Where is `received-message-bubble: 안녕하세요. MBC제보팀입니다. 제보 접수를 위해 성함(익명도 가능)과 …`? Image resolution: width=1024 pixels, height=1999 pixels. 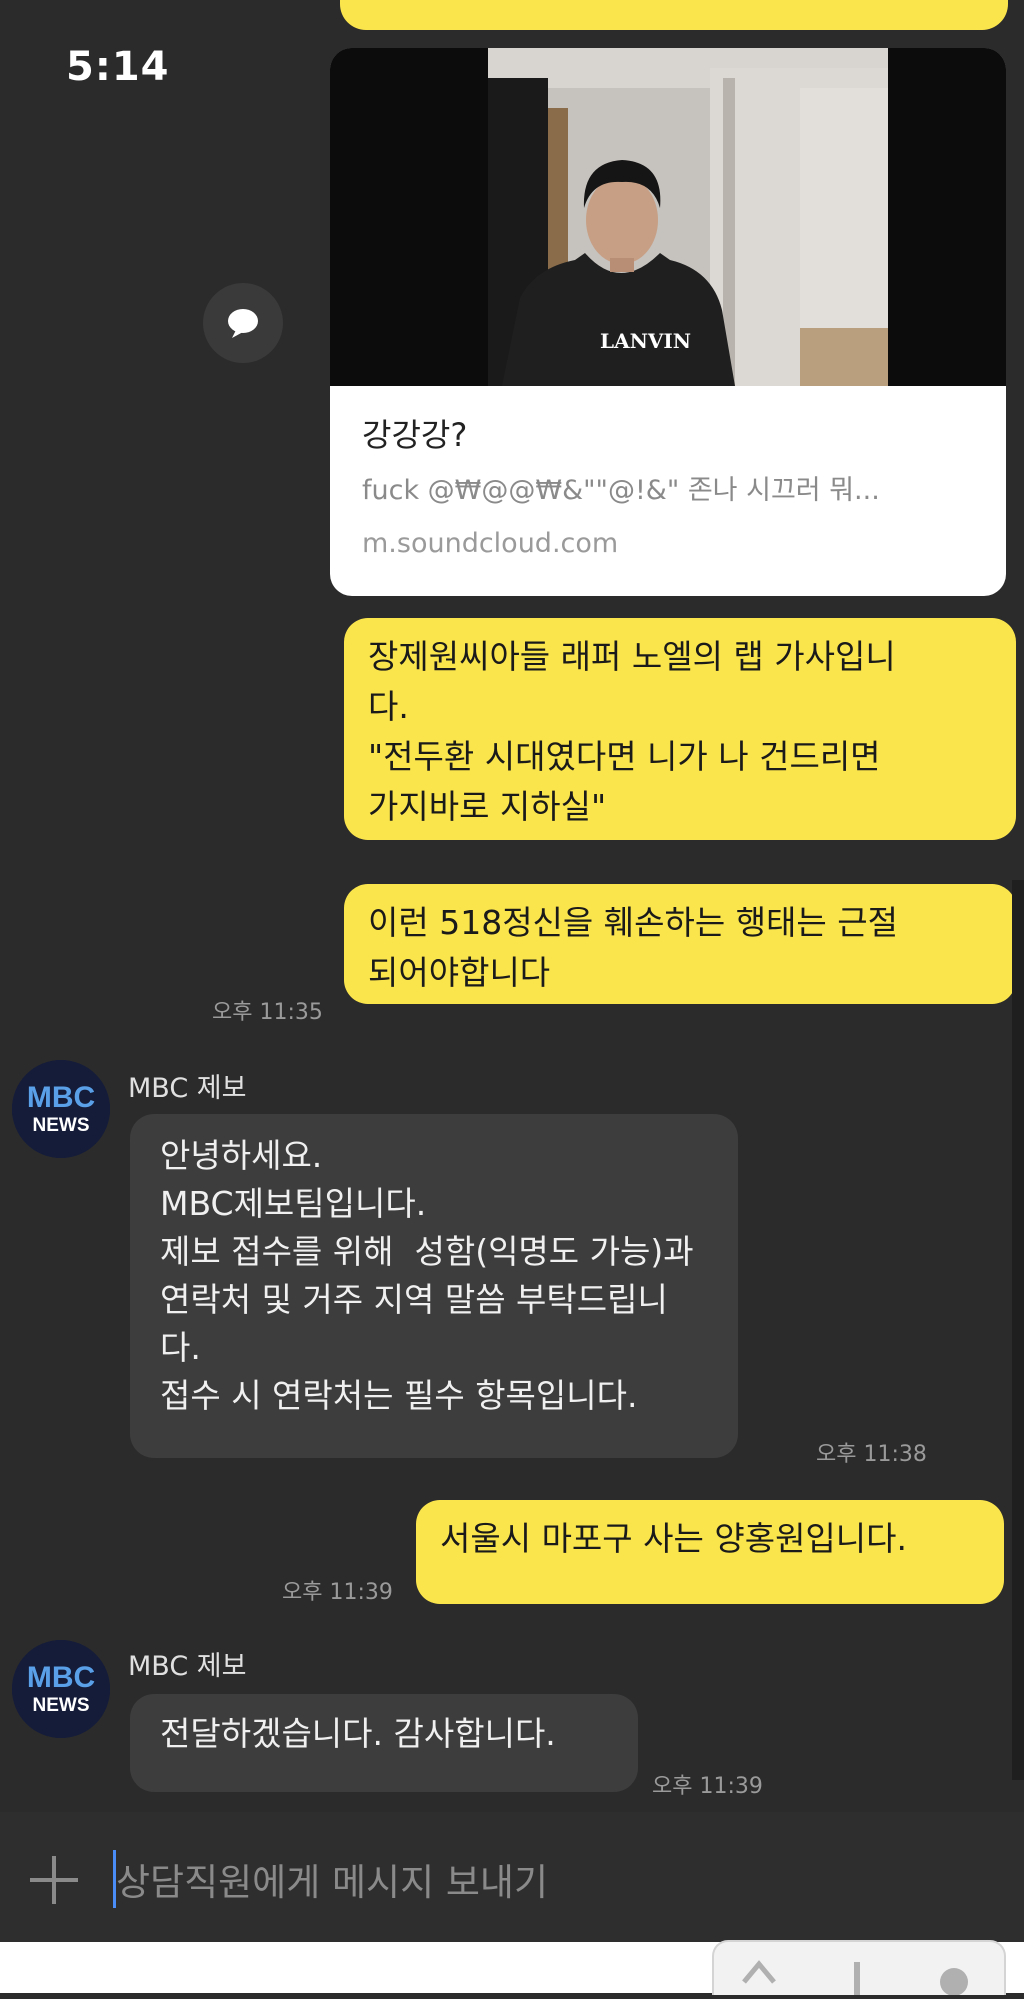 received-message-bubble: 안녕하세요. MBC제보팀입니다. 제보 접수를 위해 성함(익명도 가능)과 … is located at coordinates (434, 1286).